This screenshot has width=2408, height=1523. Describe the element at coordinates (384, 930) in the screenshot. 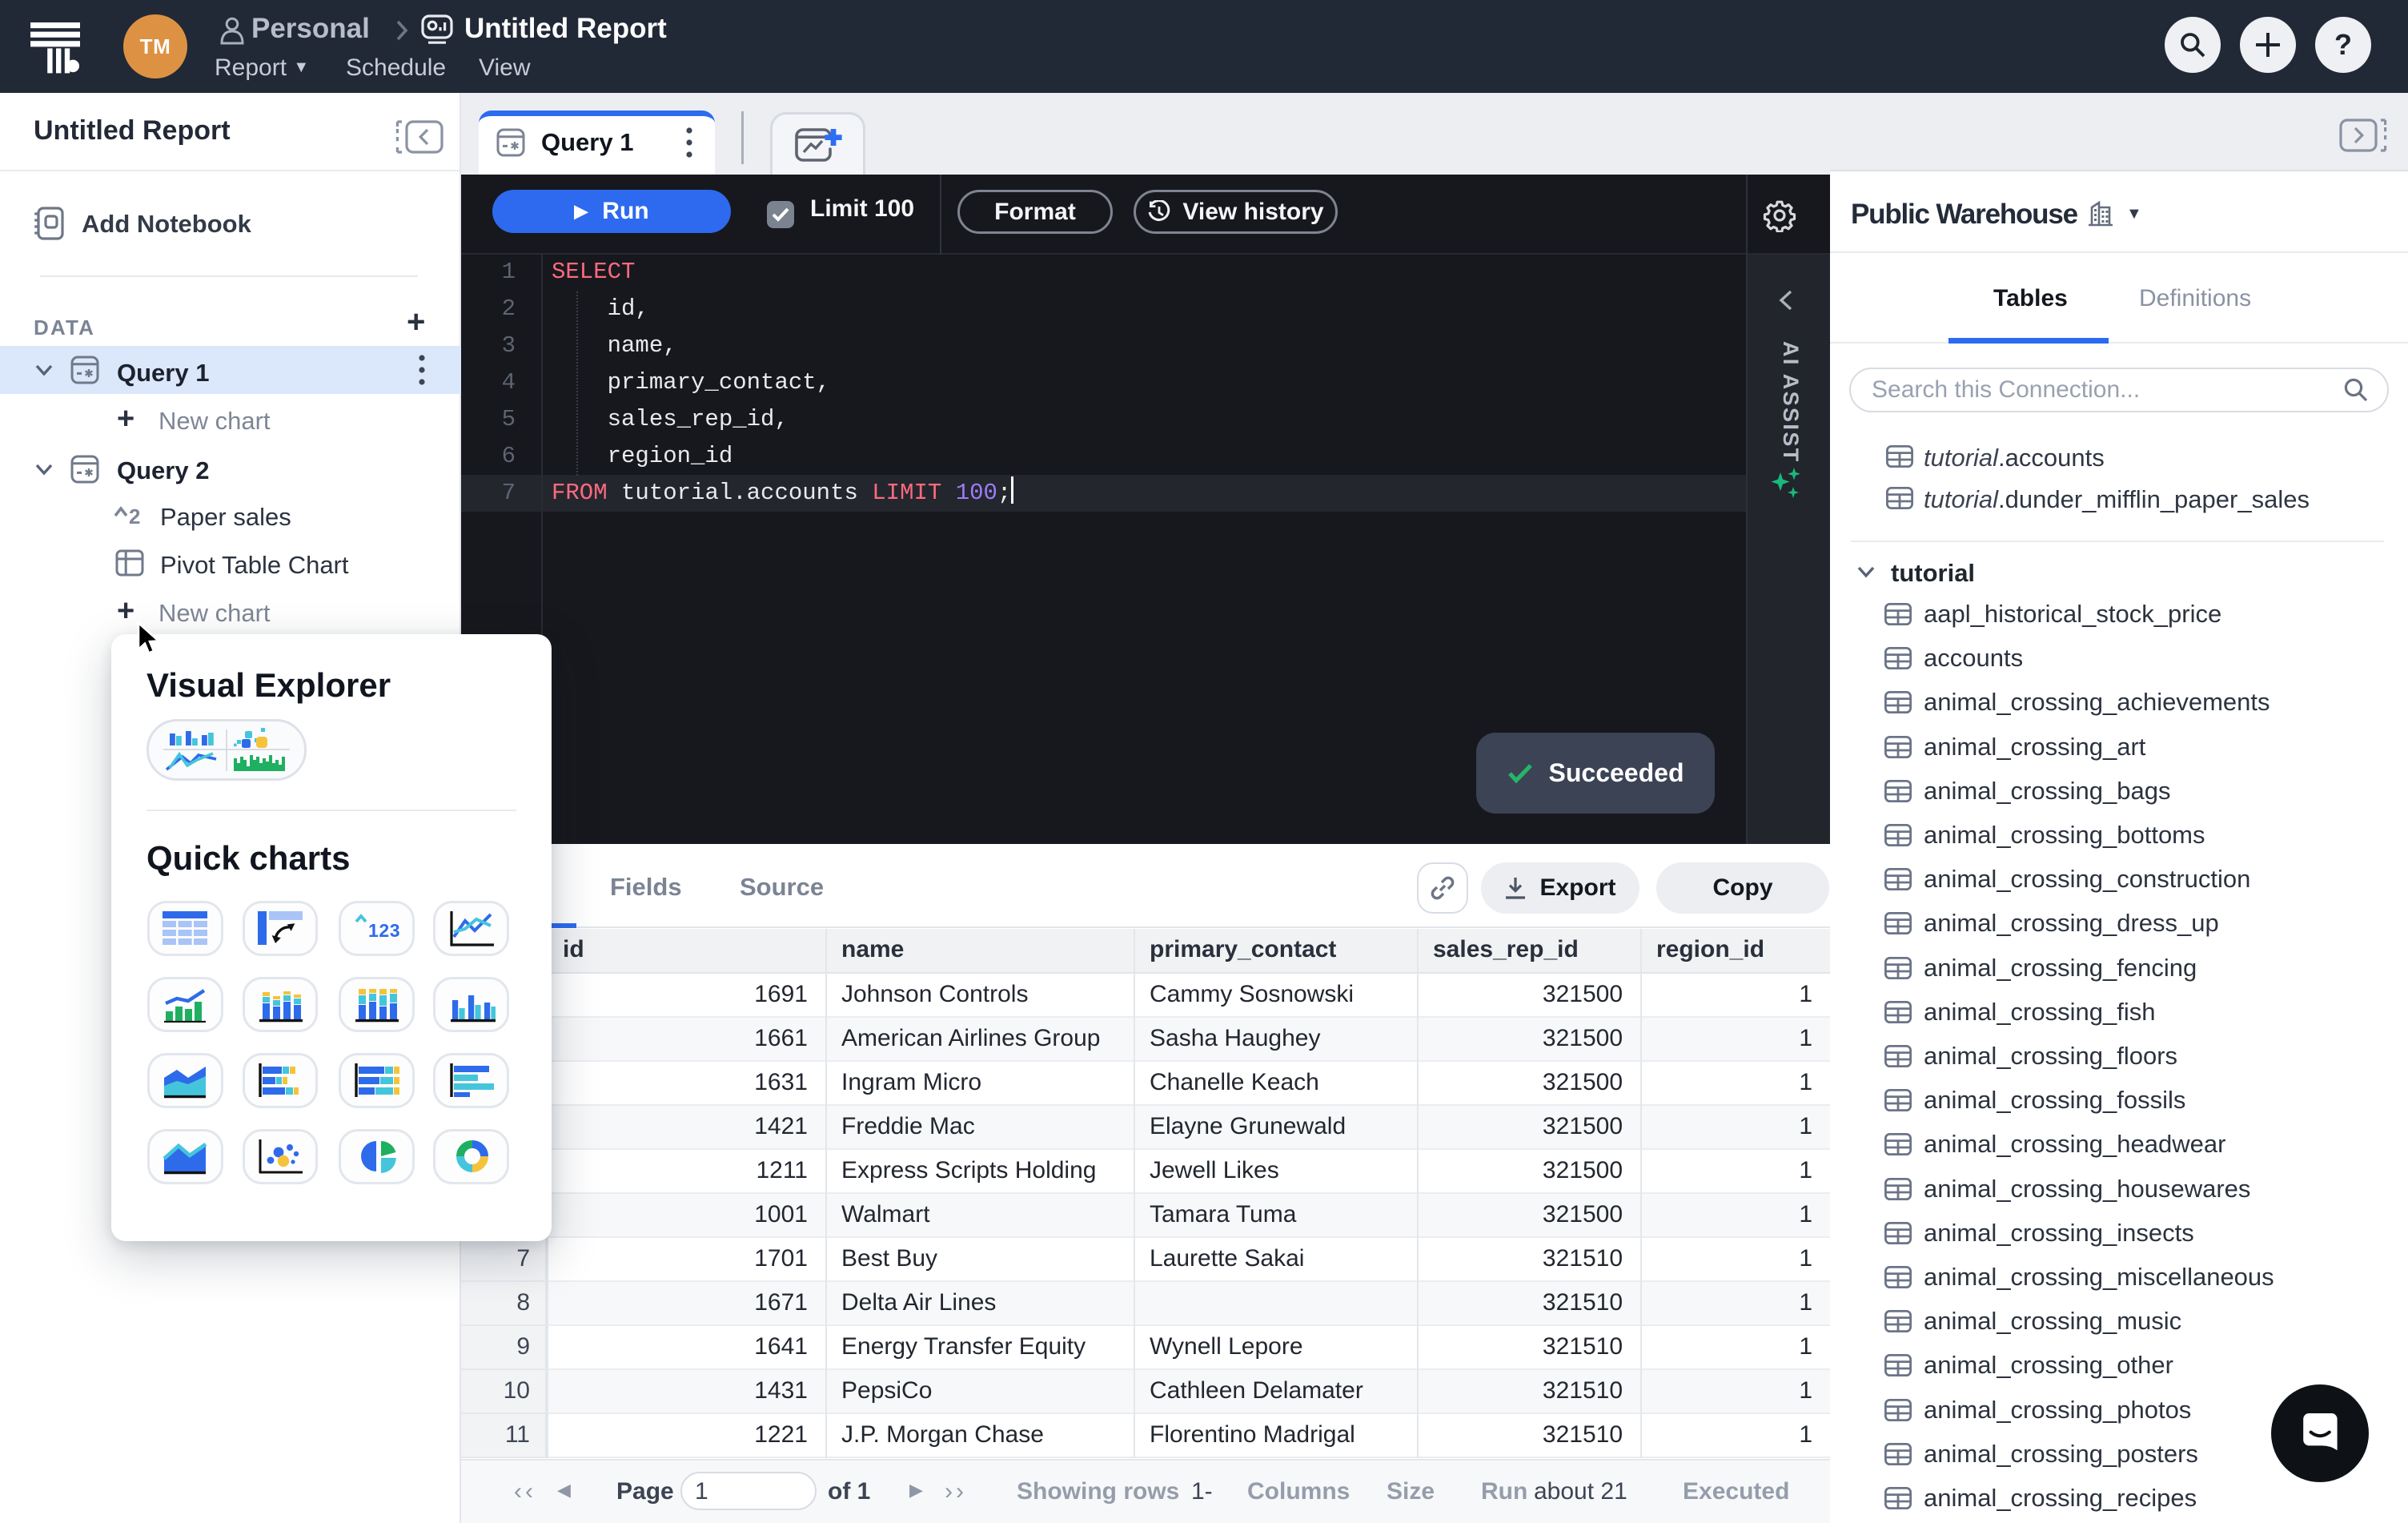

I see `svg-text: 123` at that location.